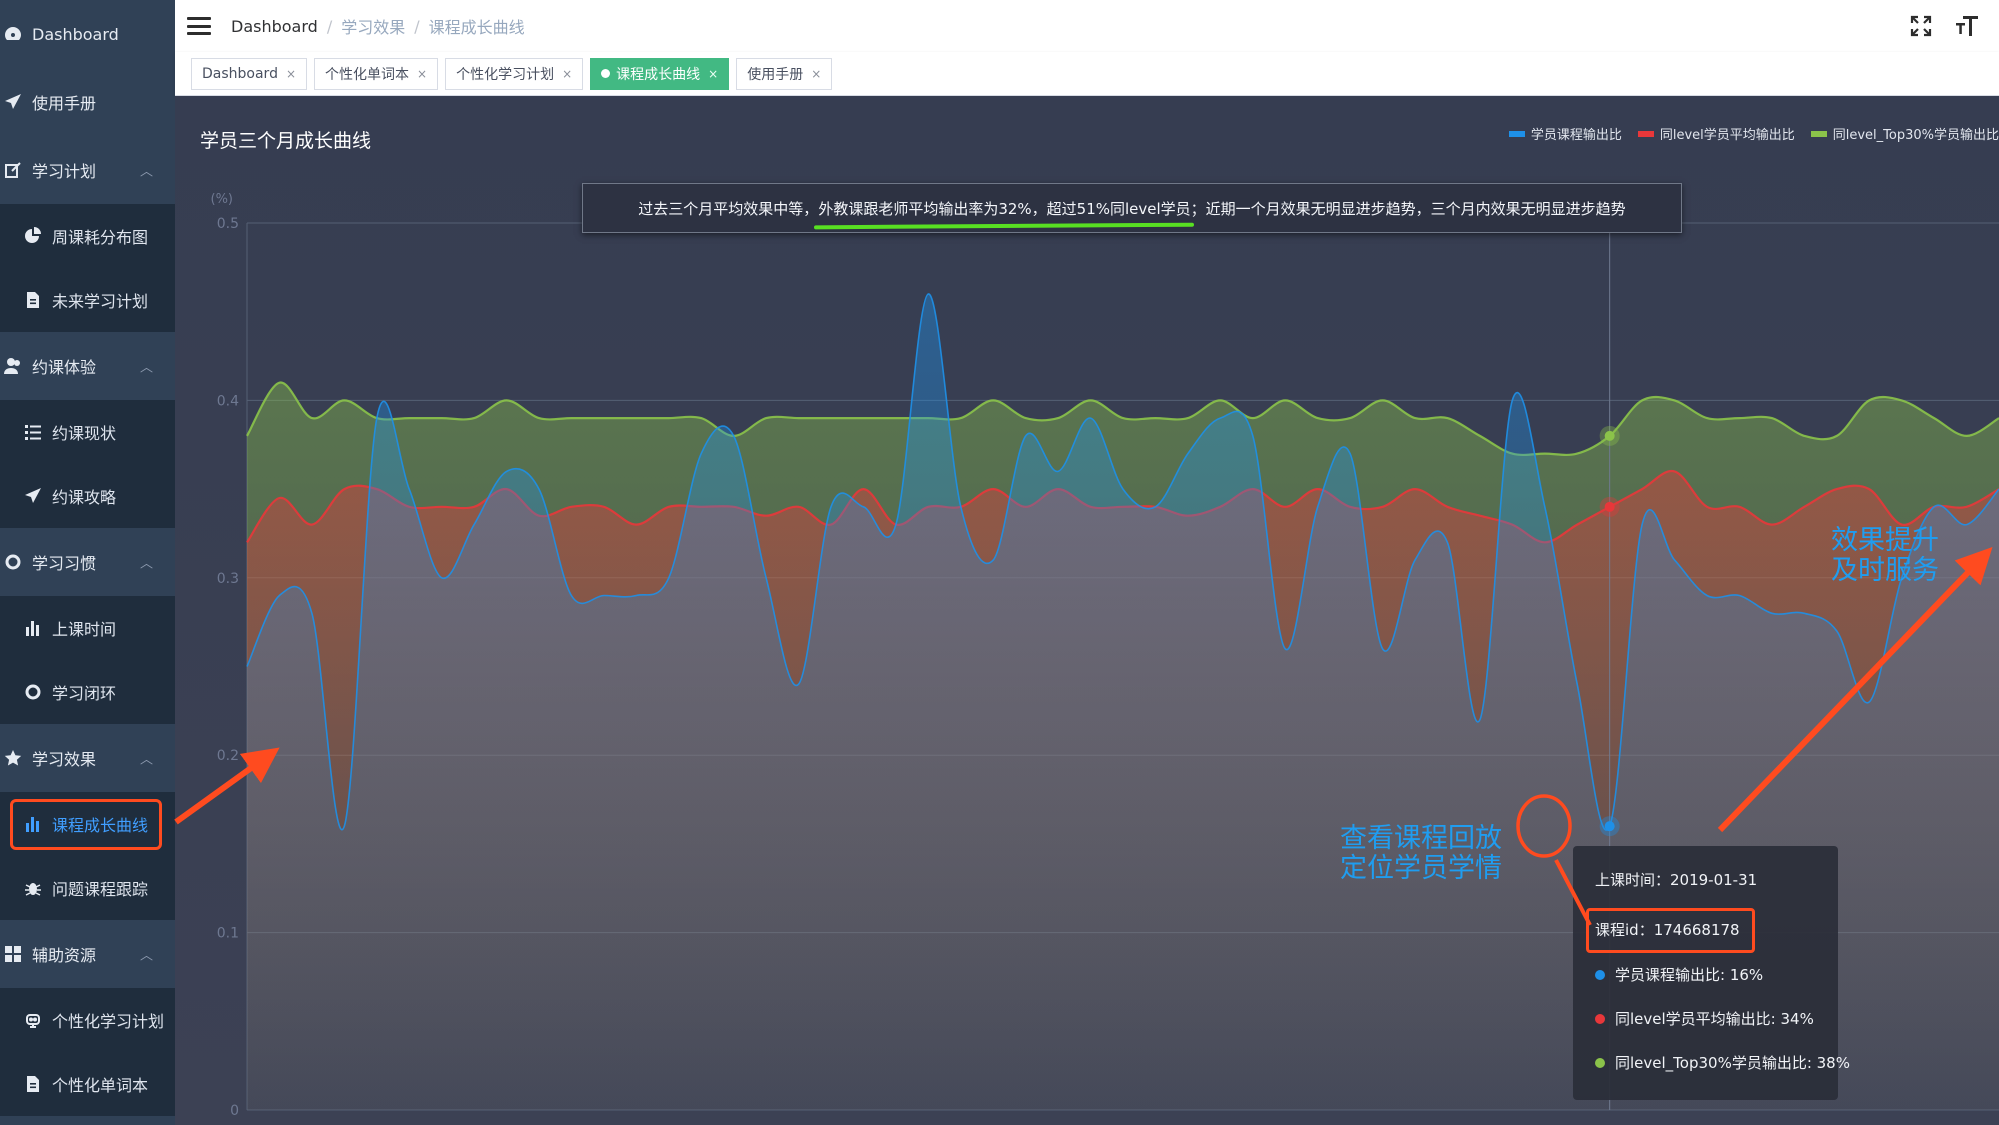  What do you see at coordinates (228, 934) in the screenshot?
I see `y-tick-label: 0.1` at bounding box center [228, 934].